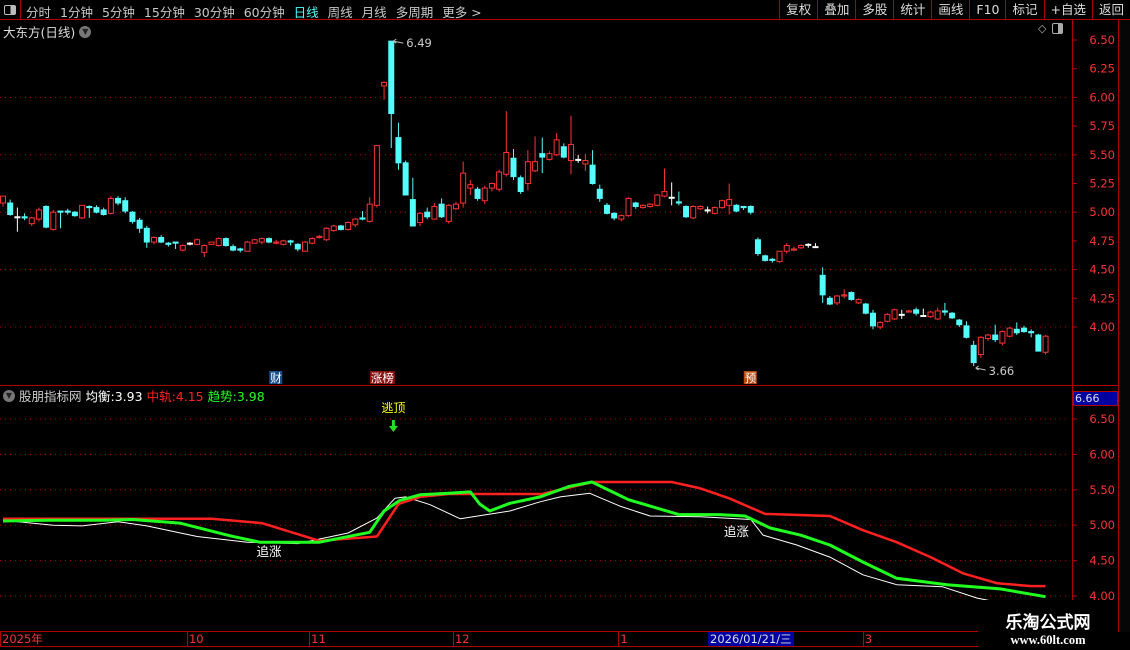  Describe the element at coordinates (276, 378) in the screenshot. I see `event-badge-label: 财` at that location.